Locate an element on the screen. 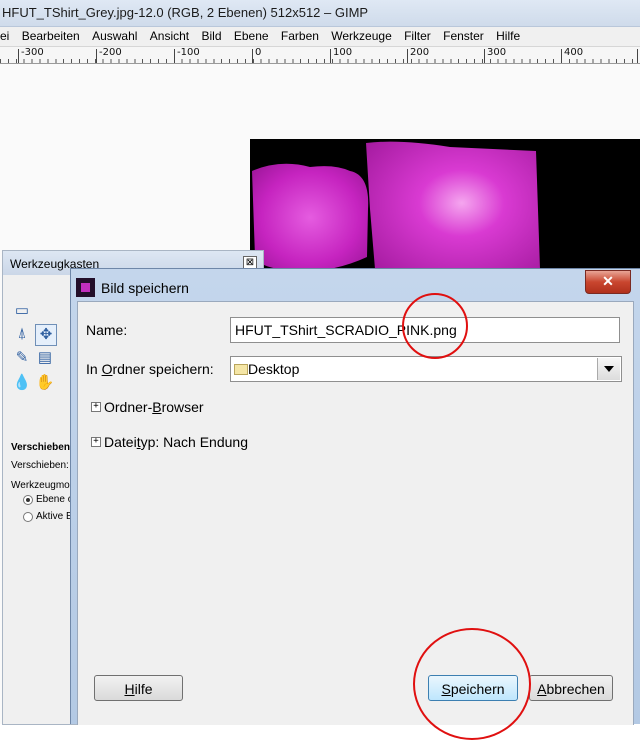  menu-windows: Fenster is located at coordinates (463, 36).